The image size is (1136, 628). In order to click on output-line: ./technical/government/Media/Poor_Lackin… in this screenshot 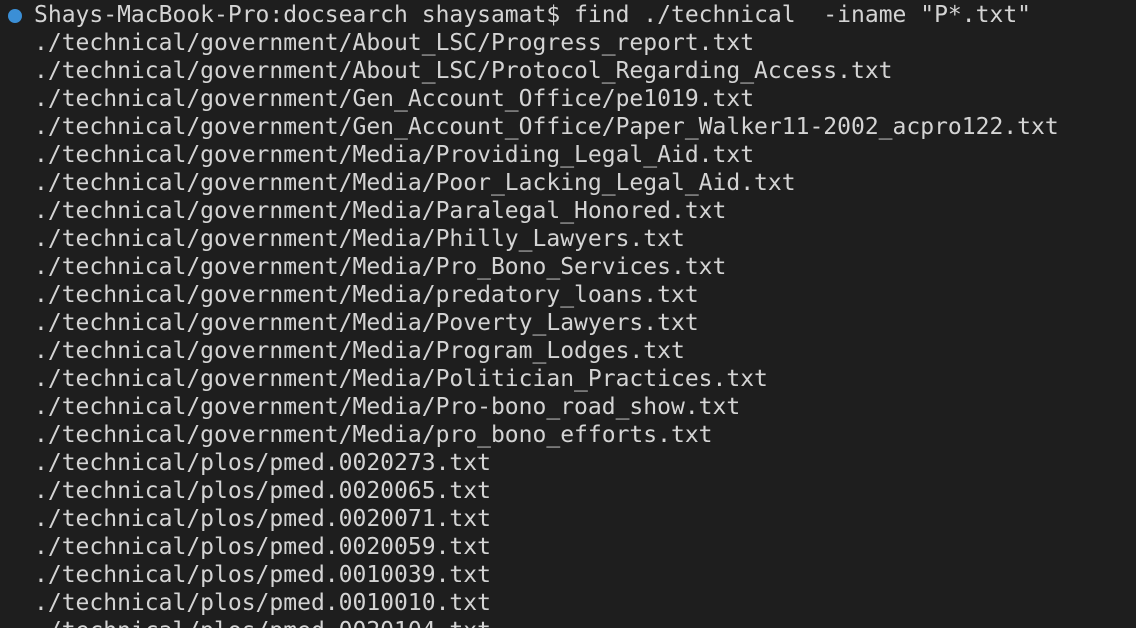, I will do `click(415, 183)`.